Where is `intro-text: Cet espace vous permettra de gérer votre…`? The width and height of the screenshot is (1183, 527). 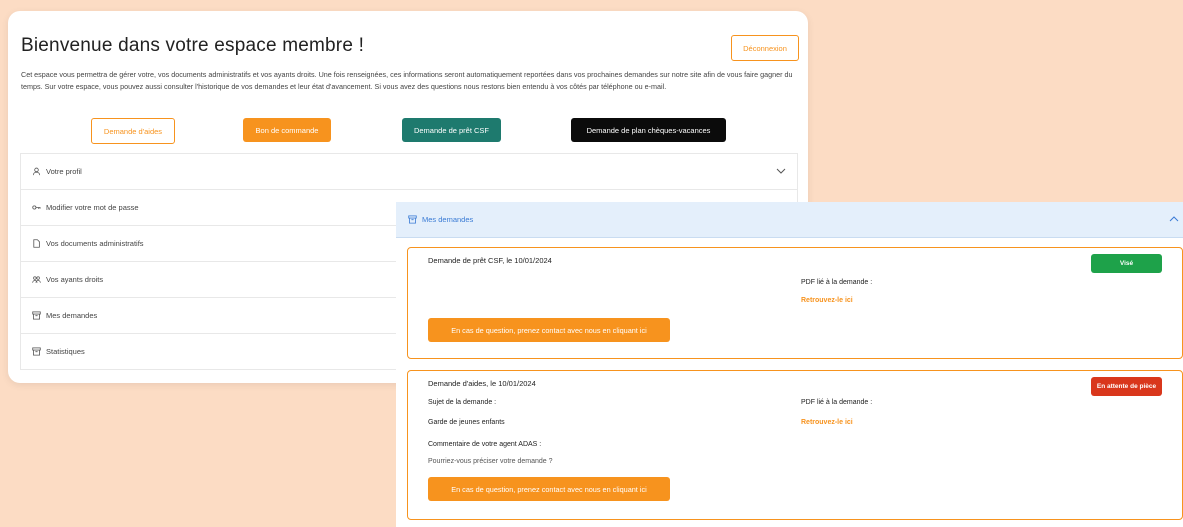 intro-text: Cet espace vous permettra de gérer votre… is located at coordinates (407, 80).